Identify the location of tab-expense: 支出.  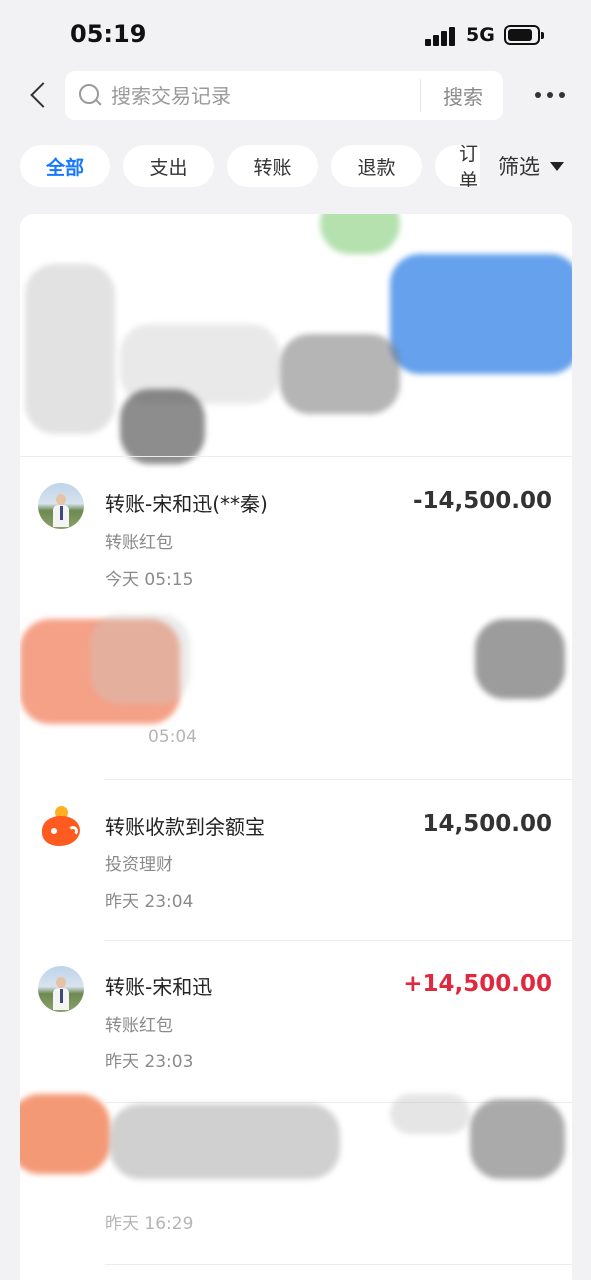
(168, 166).